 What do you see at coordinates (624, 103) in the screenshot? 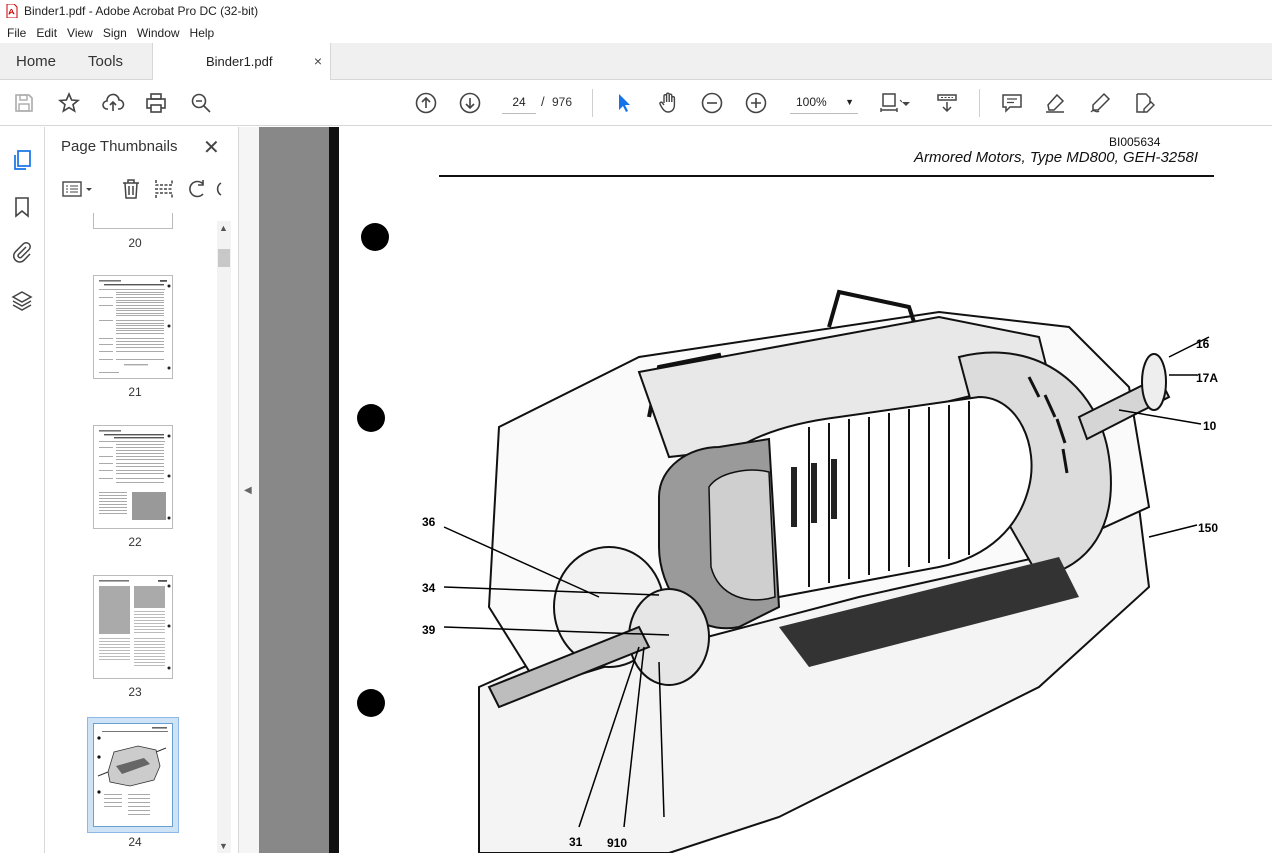
I see `select-cursor-icon` at bounding box center [624, 103].